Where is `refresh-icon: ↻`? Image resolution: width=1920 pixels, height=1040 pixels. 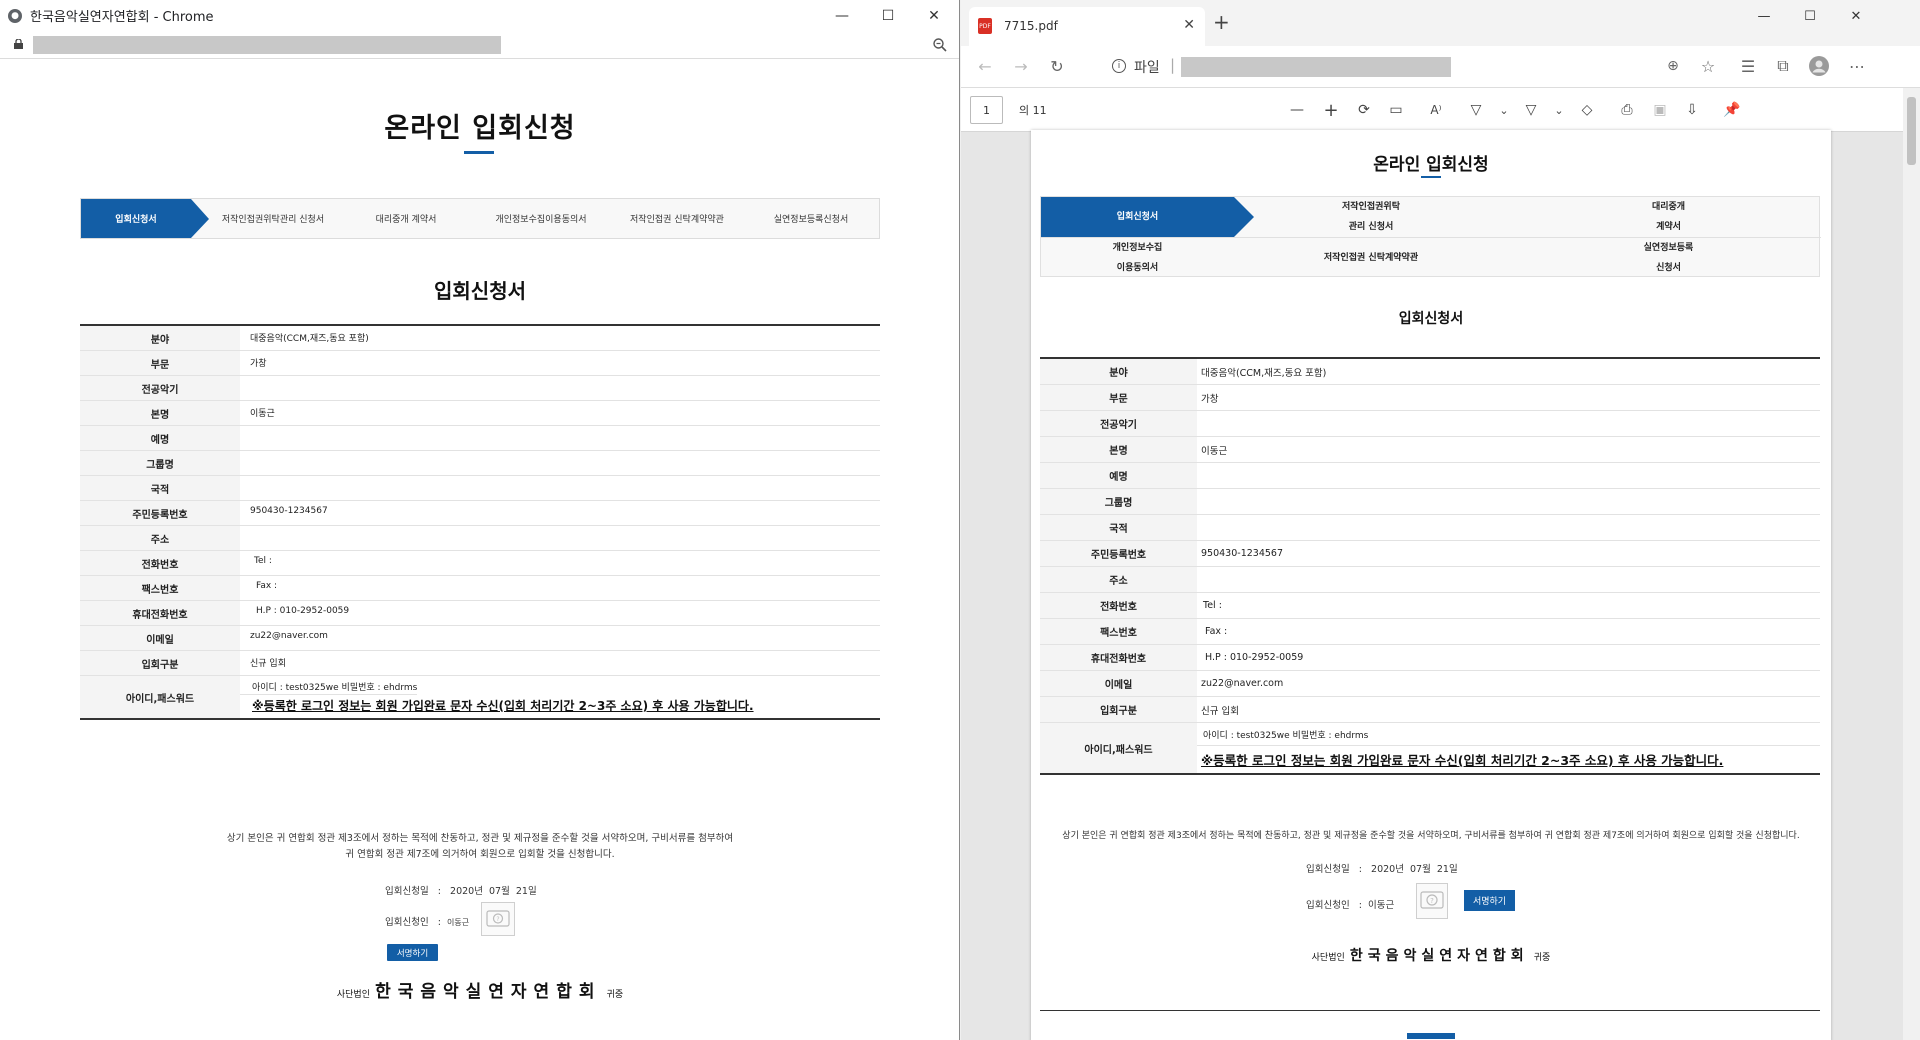
refresh-icon: ↻ is located at coordinates (1057, 66).